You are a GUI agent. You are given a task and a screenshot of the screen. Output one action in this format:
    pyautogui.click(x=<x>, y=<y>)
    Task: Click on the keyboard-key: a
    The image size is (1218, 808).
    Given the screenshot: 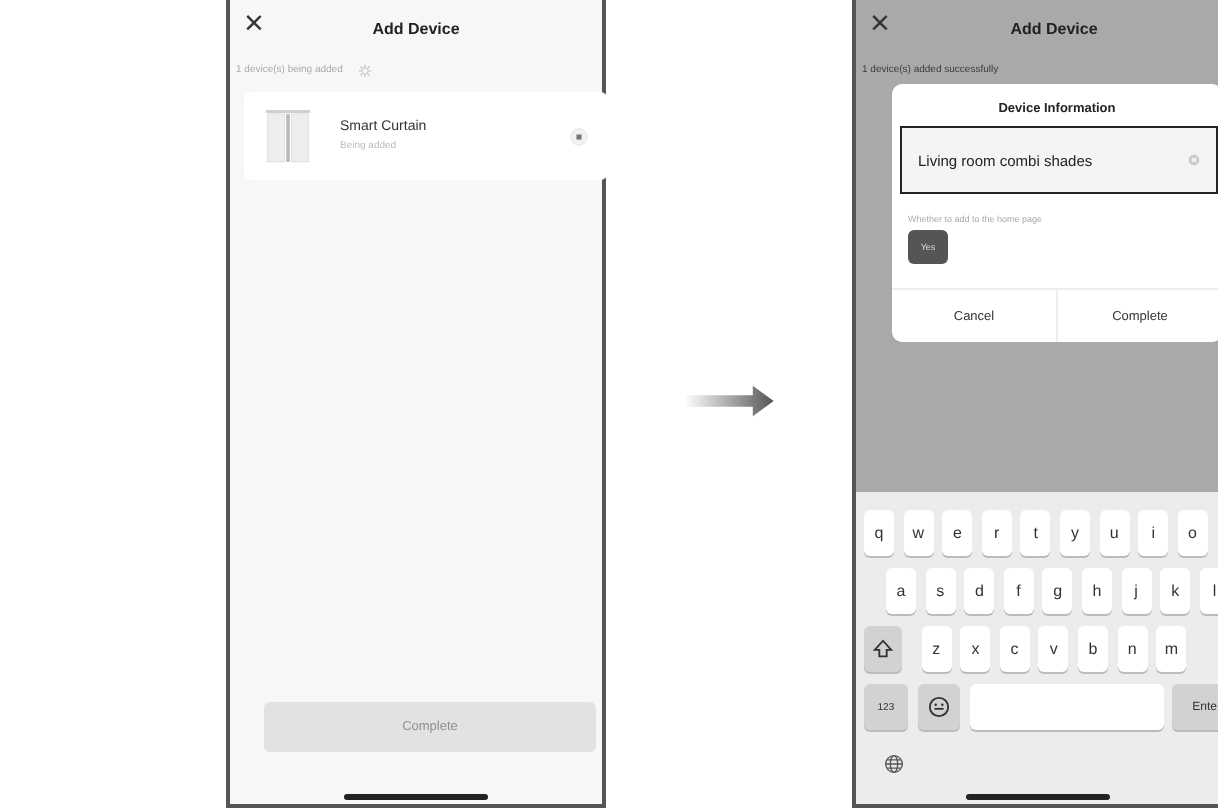 What is the action you would take?
    pyautogui.click(x=901, y=591)
    